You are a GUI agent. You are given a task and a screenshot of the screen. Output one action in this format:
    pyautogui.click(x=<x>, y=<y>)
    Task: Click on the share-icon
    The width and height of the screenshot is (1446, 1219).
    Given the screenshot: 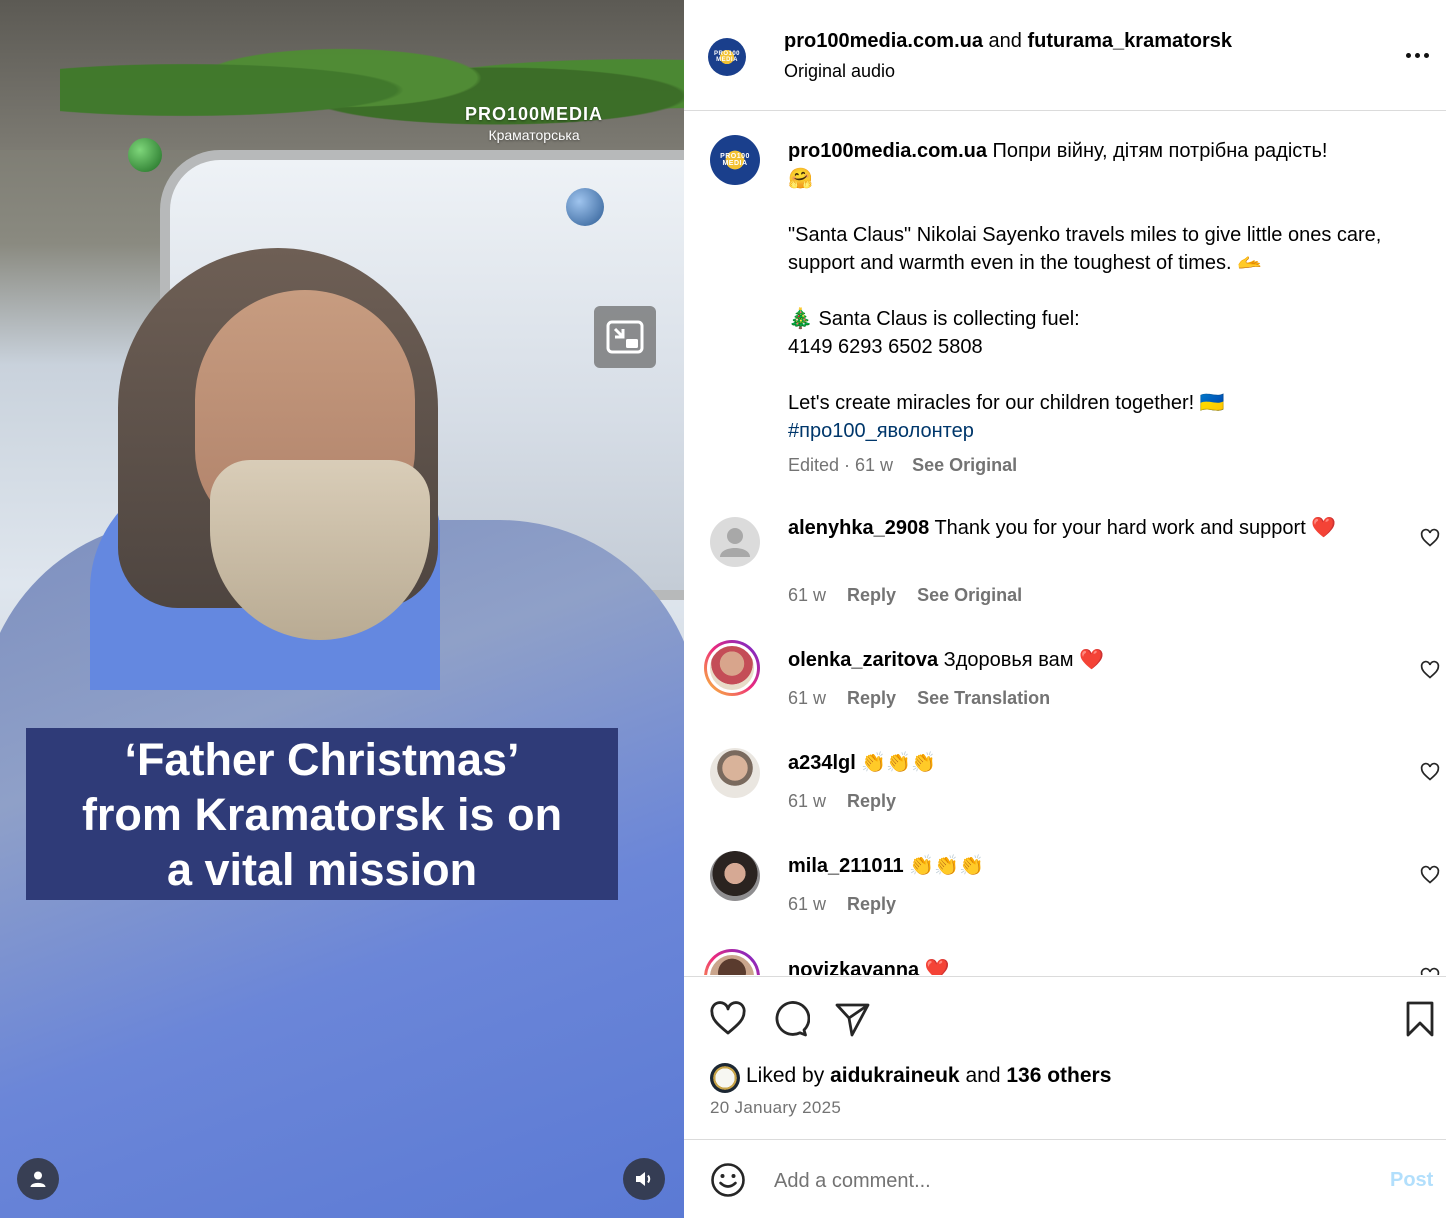 What is the action you would take?
    pyautogui.click(x=852, y=1019)
    